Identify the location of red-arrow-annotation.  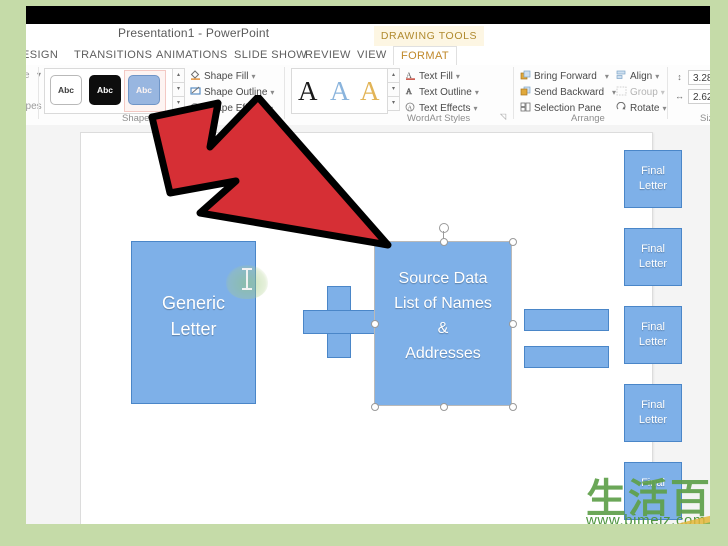
(266, 179).